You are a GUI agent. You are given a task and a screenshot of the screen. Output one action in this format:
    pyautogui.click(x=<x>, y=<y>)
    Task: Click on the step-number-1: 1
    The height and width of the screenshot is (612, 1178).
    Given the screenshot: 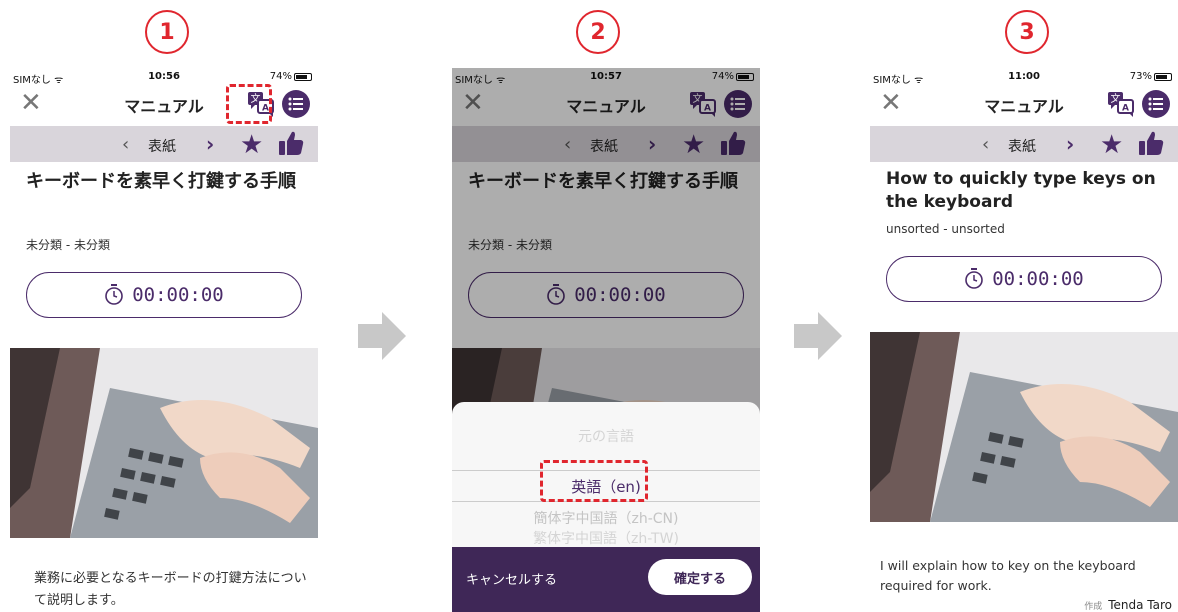 What is the action you would take?
    pyautogui.click(x=167, y=32)
    